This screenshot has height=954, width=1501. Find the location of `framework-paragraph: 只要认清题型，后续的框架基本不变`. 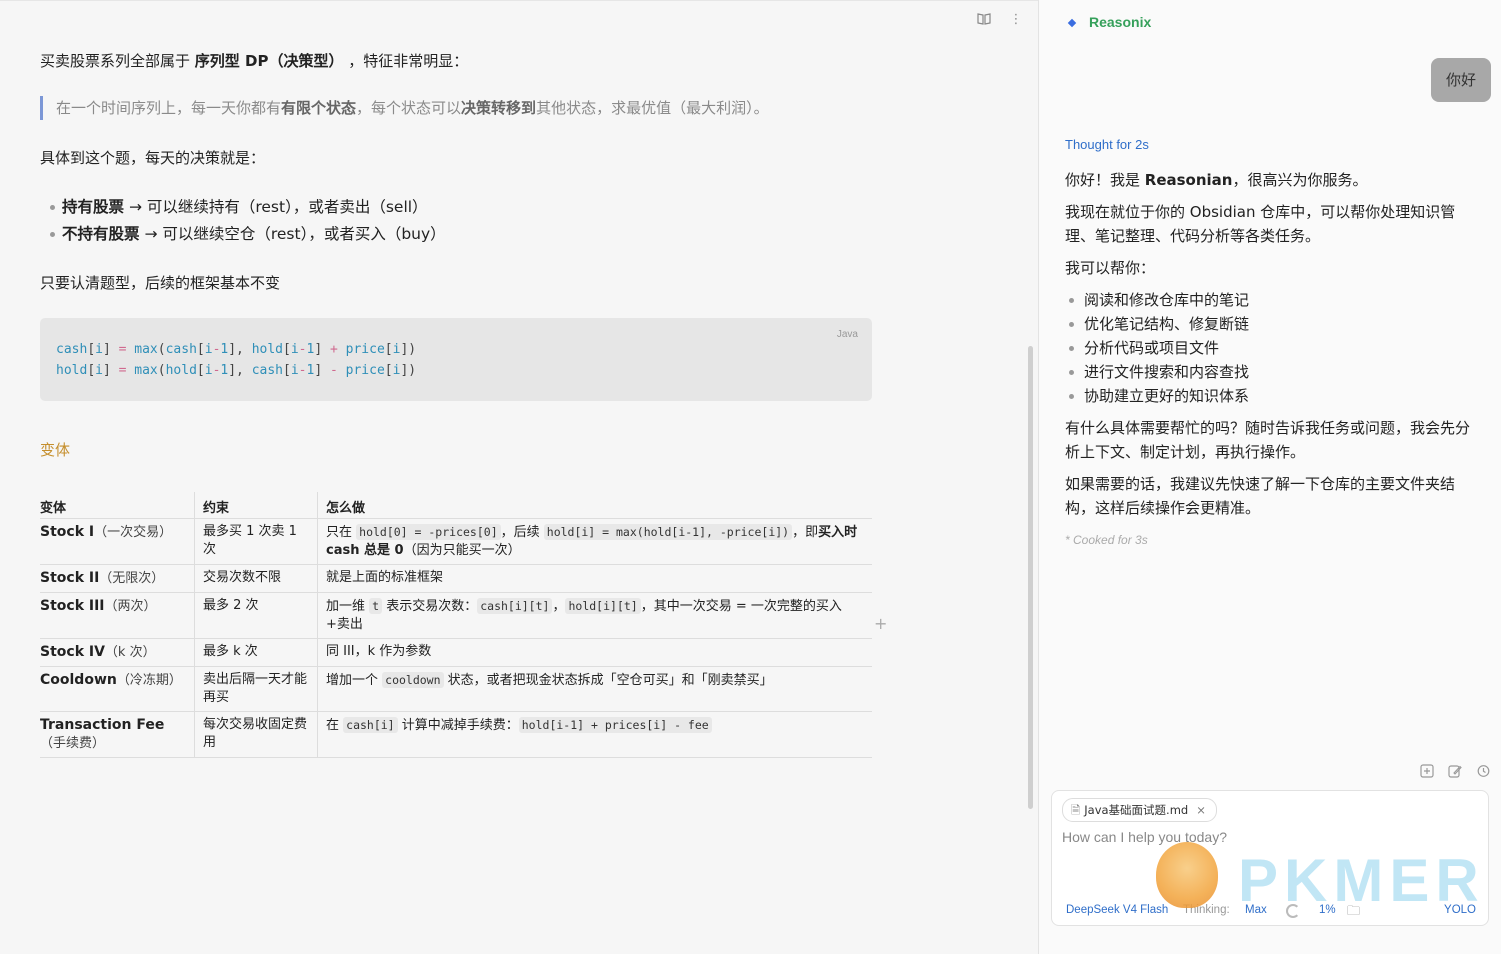

framework-paragraph: 只要认清题型，后续的框架基本不变 is located at coordinates (160, 283).